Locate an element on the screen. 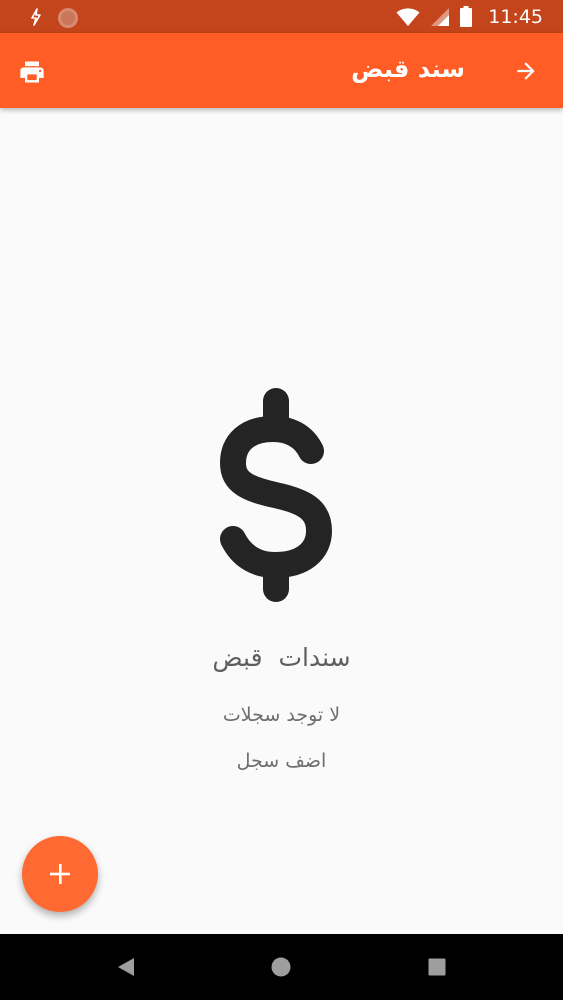 The width and height of the screenshot is (563, 1000). plus-icon is located at coordinates (60, 874).